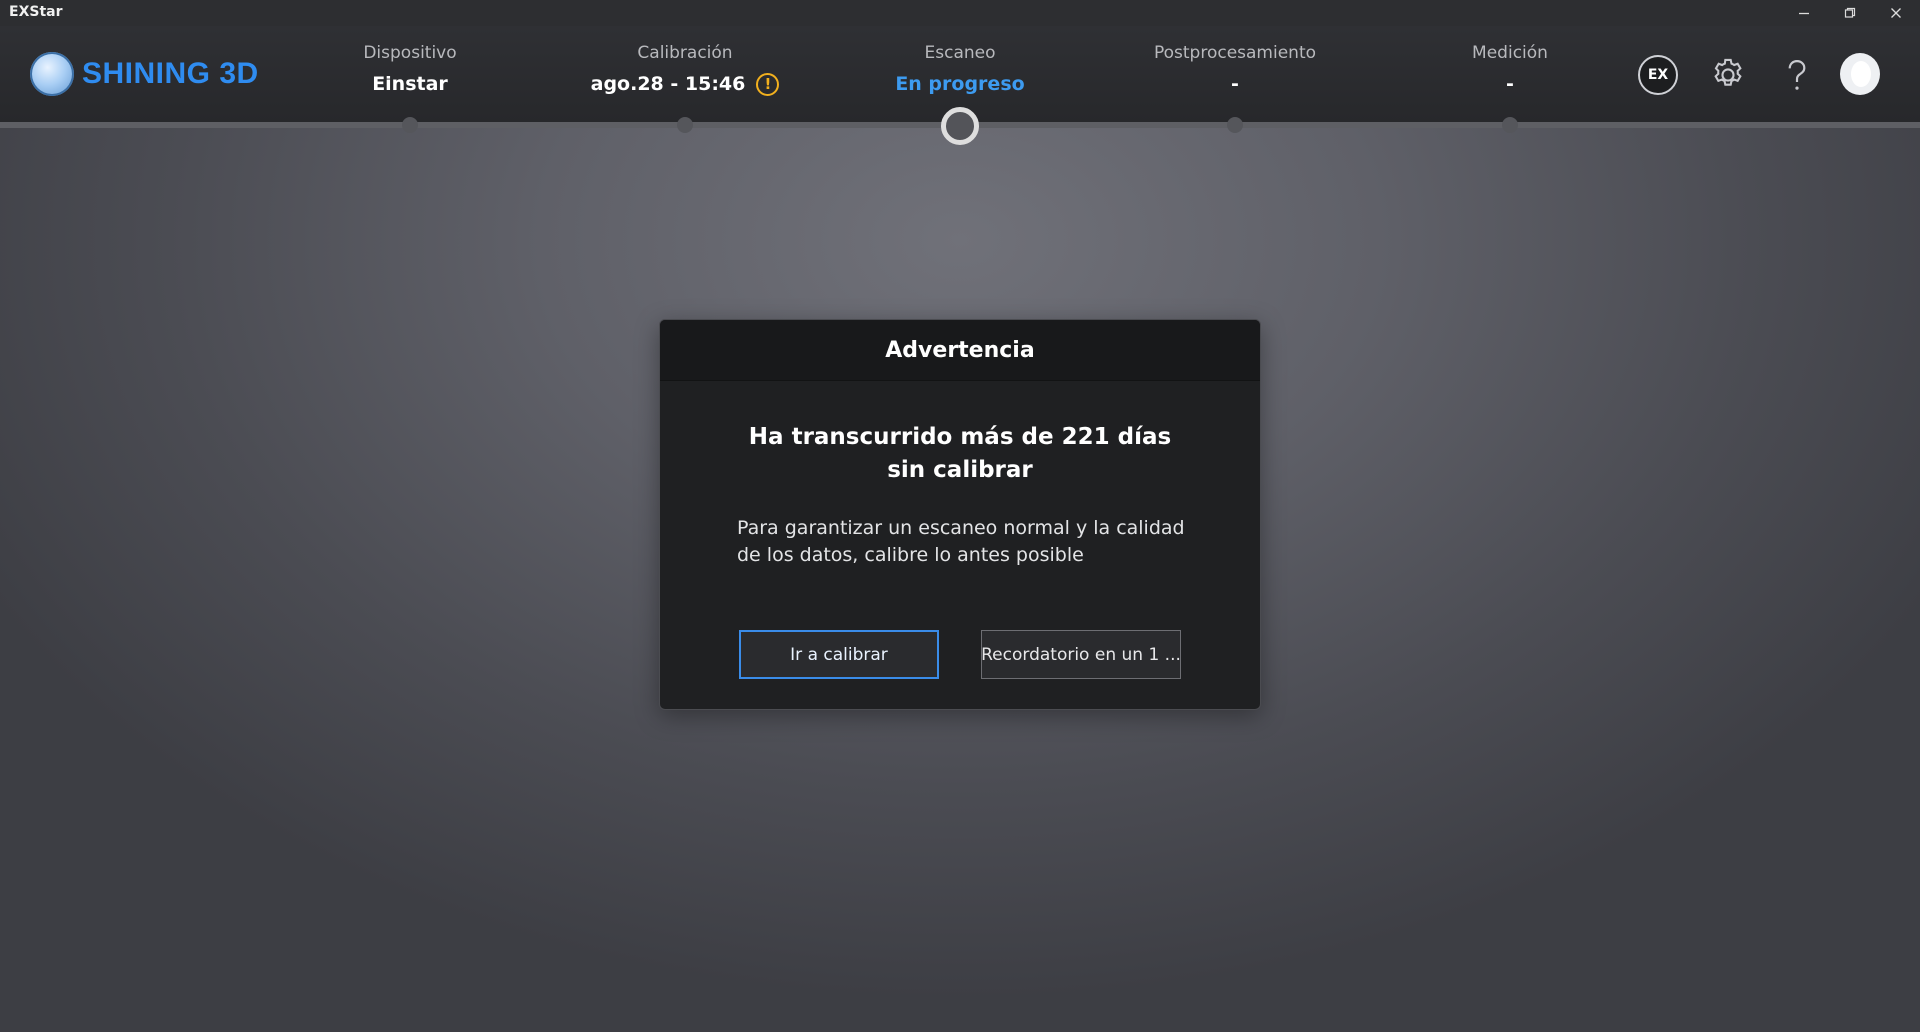 The height and width of the screenshot is (1032, 1920). I want to click on step-postprocessing: Postprocesamiento -, so click(1235, 69).